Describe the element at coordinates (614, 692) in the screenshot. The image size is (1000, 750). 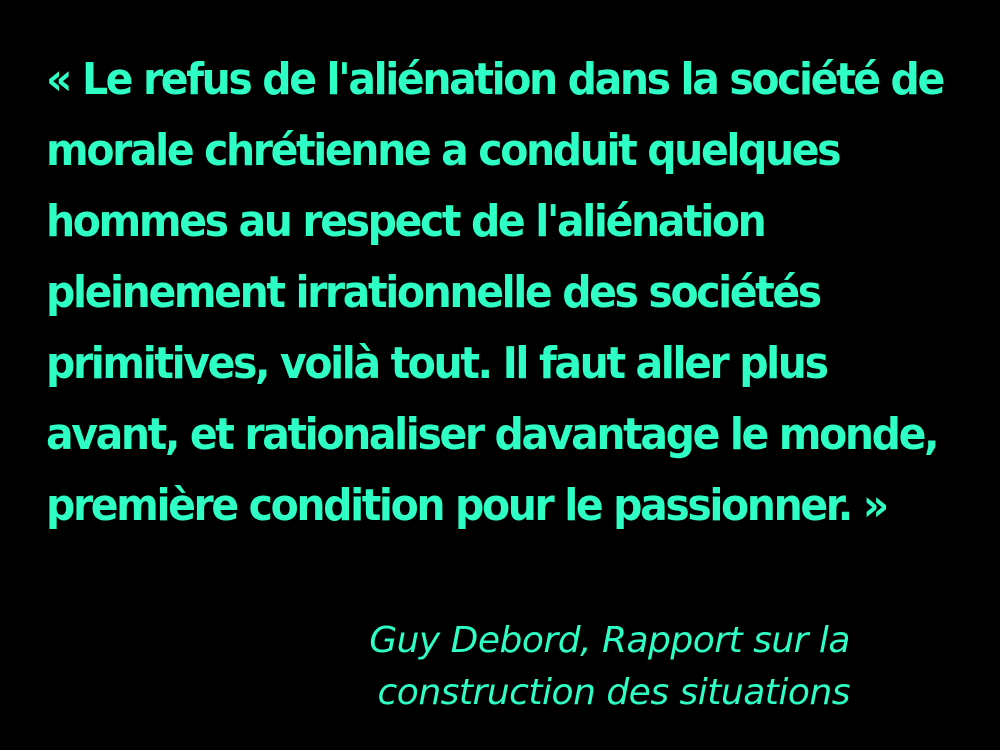
I see `attribution-line: construction des situations` at that location.